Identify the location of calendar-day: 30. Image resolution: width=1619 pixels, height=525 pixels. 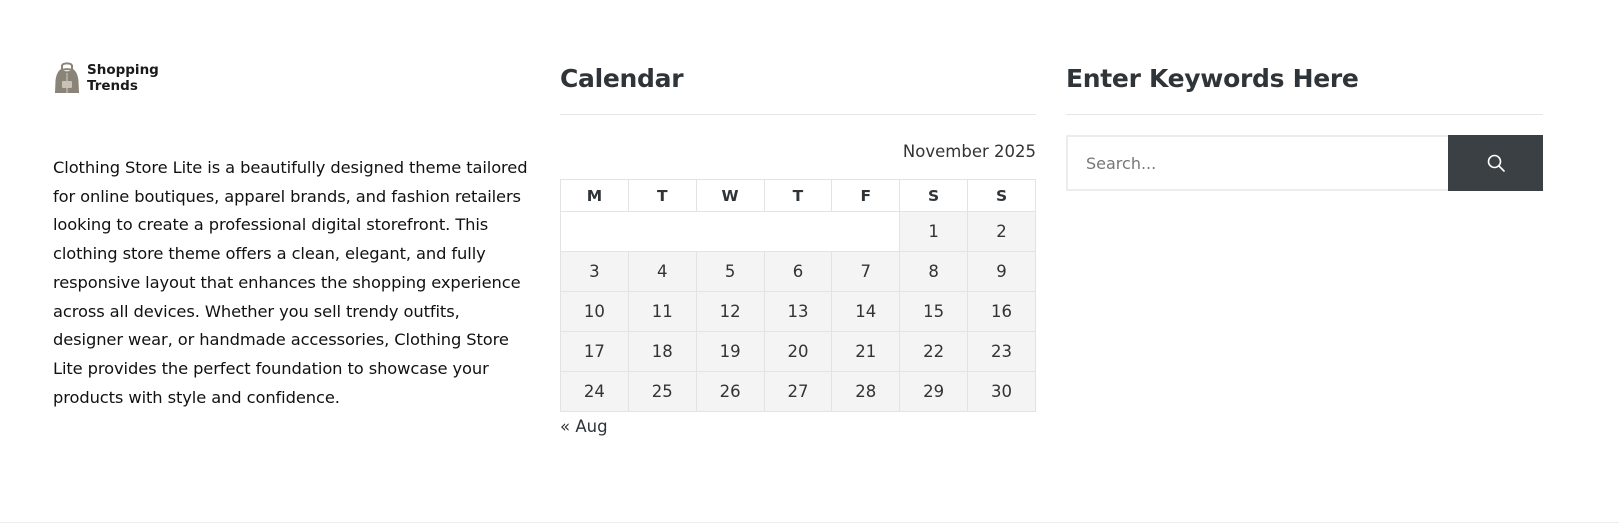
(1001, 391).